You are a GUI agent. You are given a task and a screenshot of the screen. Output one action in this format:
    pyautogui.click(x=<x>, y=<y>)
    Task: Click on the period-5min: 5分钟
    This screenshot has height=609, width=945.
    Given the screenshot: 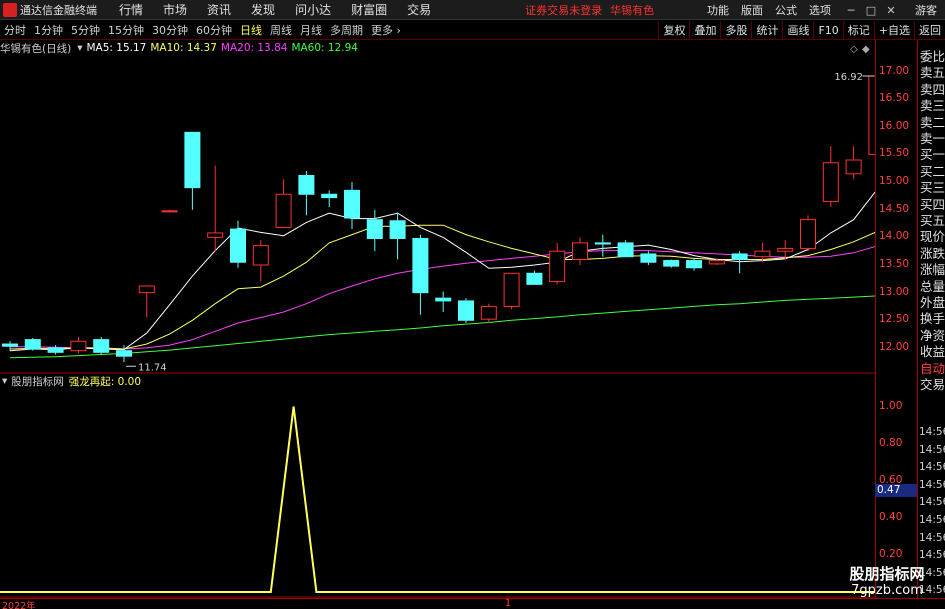 What is the action you would take?
    pyautogui.click(x=85, y=30)
    